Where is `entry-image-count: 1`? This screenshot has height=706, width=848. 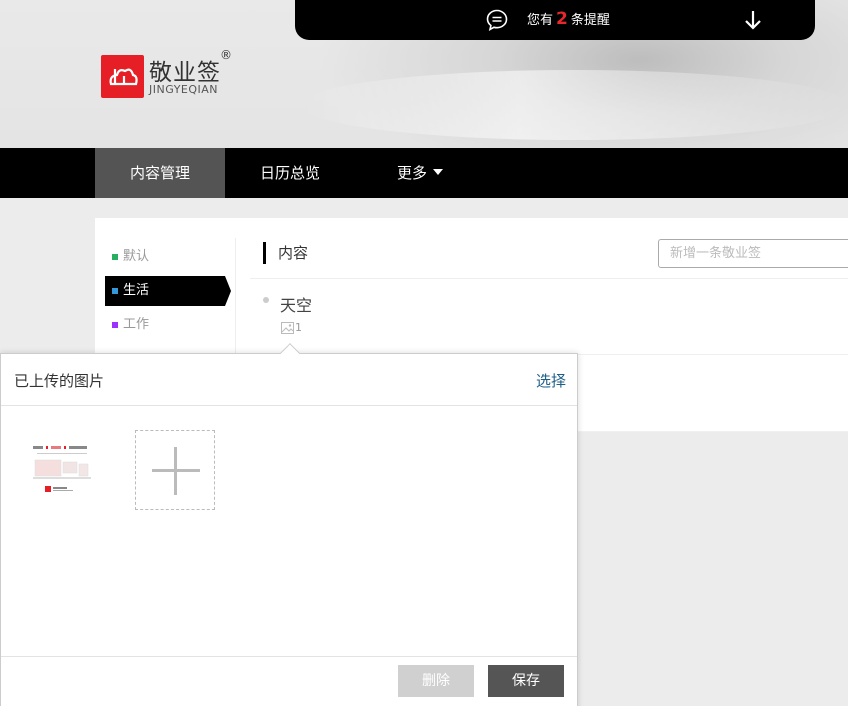
entry-image-count: 1 is located at coordinates (298, 327).